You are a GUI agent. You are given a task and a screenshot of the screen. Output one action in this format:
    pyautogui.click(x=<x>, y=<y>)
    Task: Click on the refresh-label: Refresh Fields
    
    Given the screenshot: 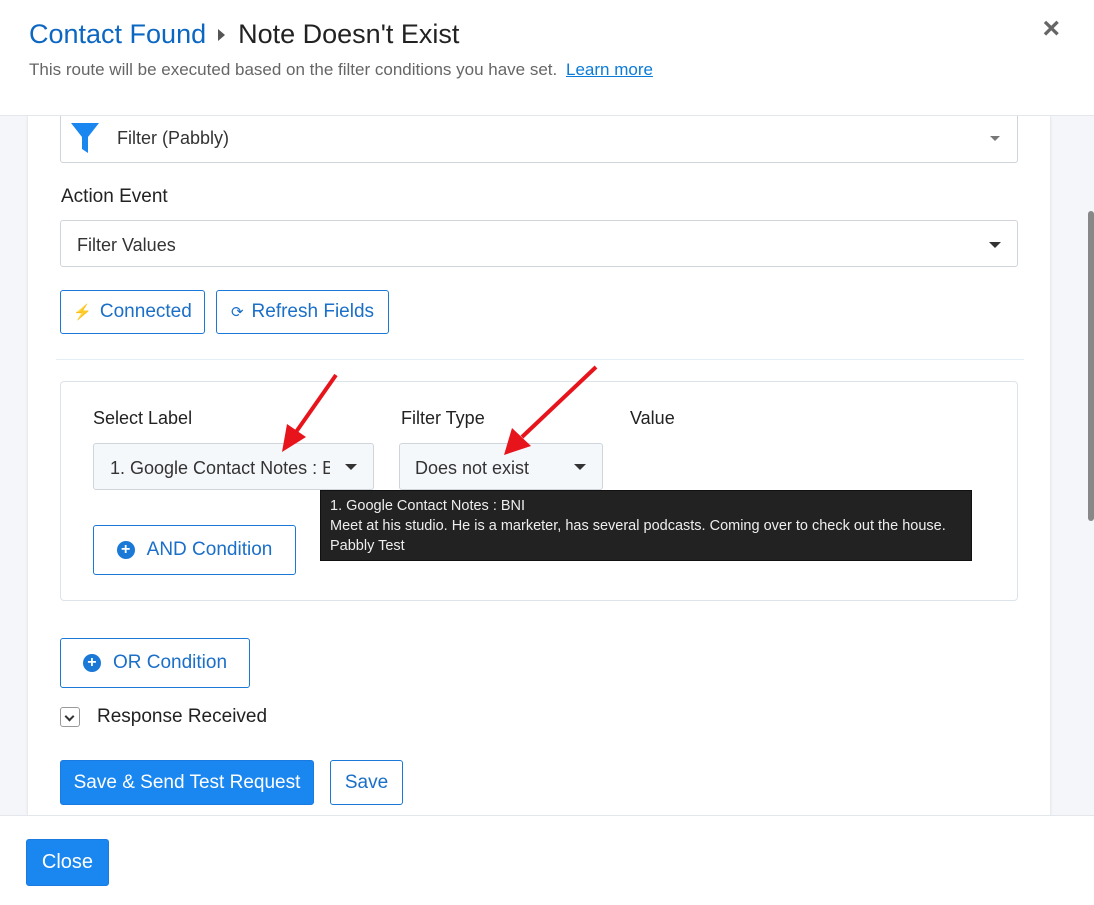 What is the action you would take?
    pyautogui.click(x=313, y=311)
    